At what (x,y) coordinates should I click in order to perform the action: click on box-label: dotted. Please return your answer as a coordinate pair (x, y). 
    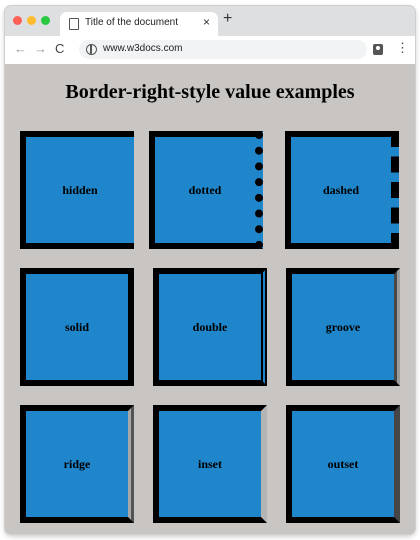
    Looking at the image, I should click on (205, 189).